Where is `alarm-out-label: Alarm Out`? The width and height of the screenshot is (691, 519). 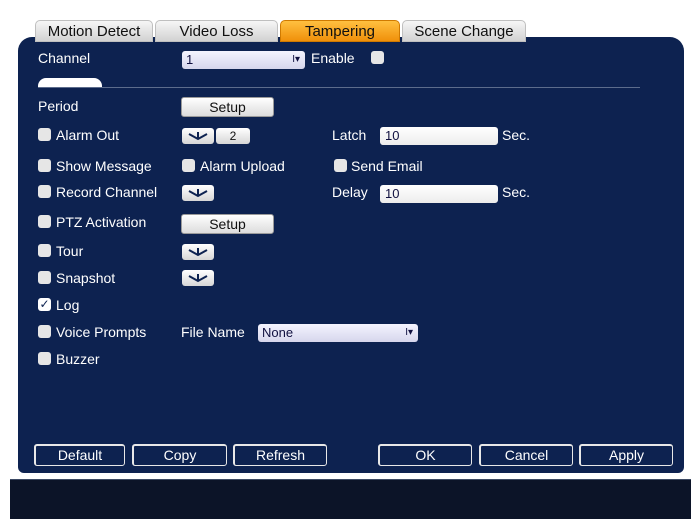
alarm-out-label: Alarm Out is located at coordinates (88, 135).